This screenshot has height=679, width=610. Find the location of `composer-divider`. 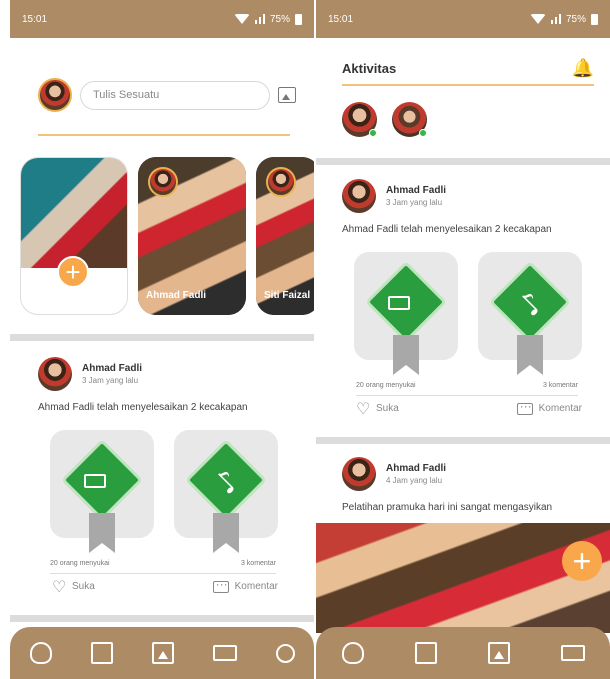

composer-divider is located at coordinates (164, 135).